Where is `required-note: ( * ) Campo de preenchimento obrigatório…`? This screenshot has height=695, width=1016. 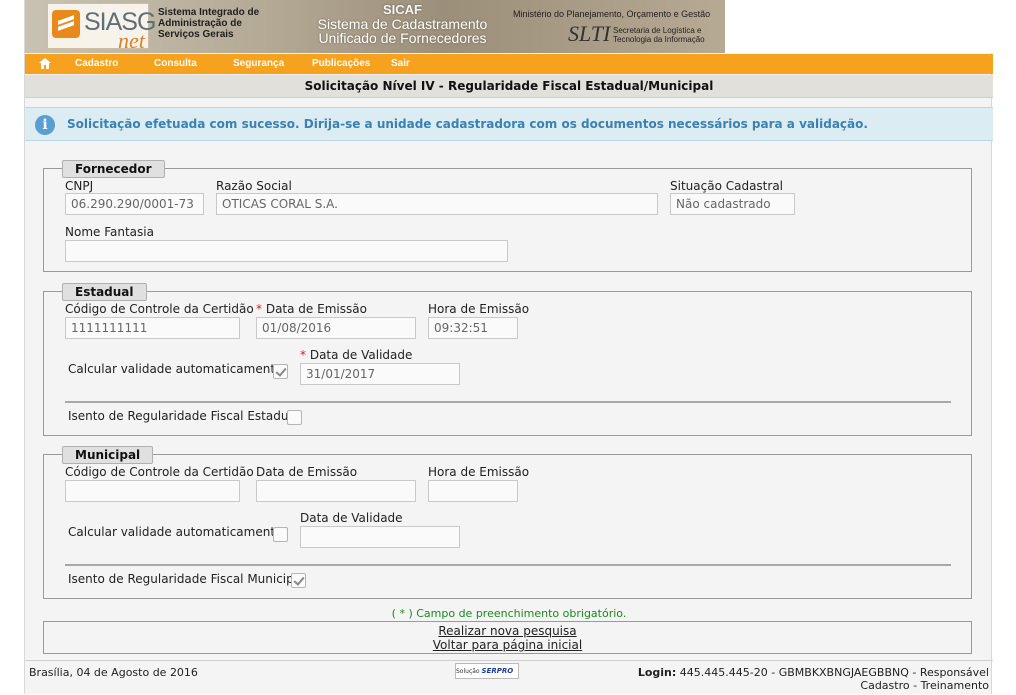
required-note: ( * ) Campo de preenchimento obrigatório… is located at coordinates (509, 613).